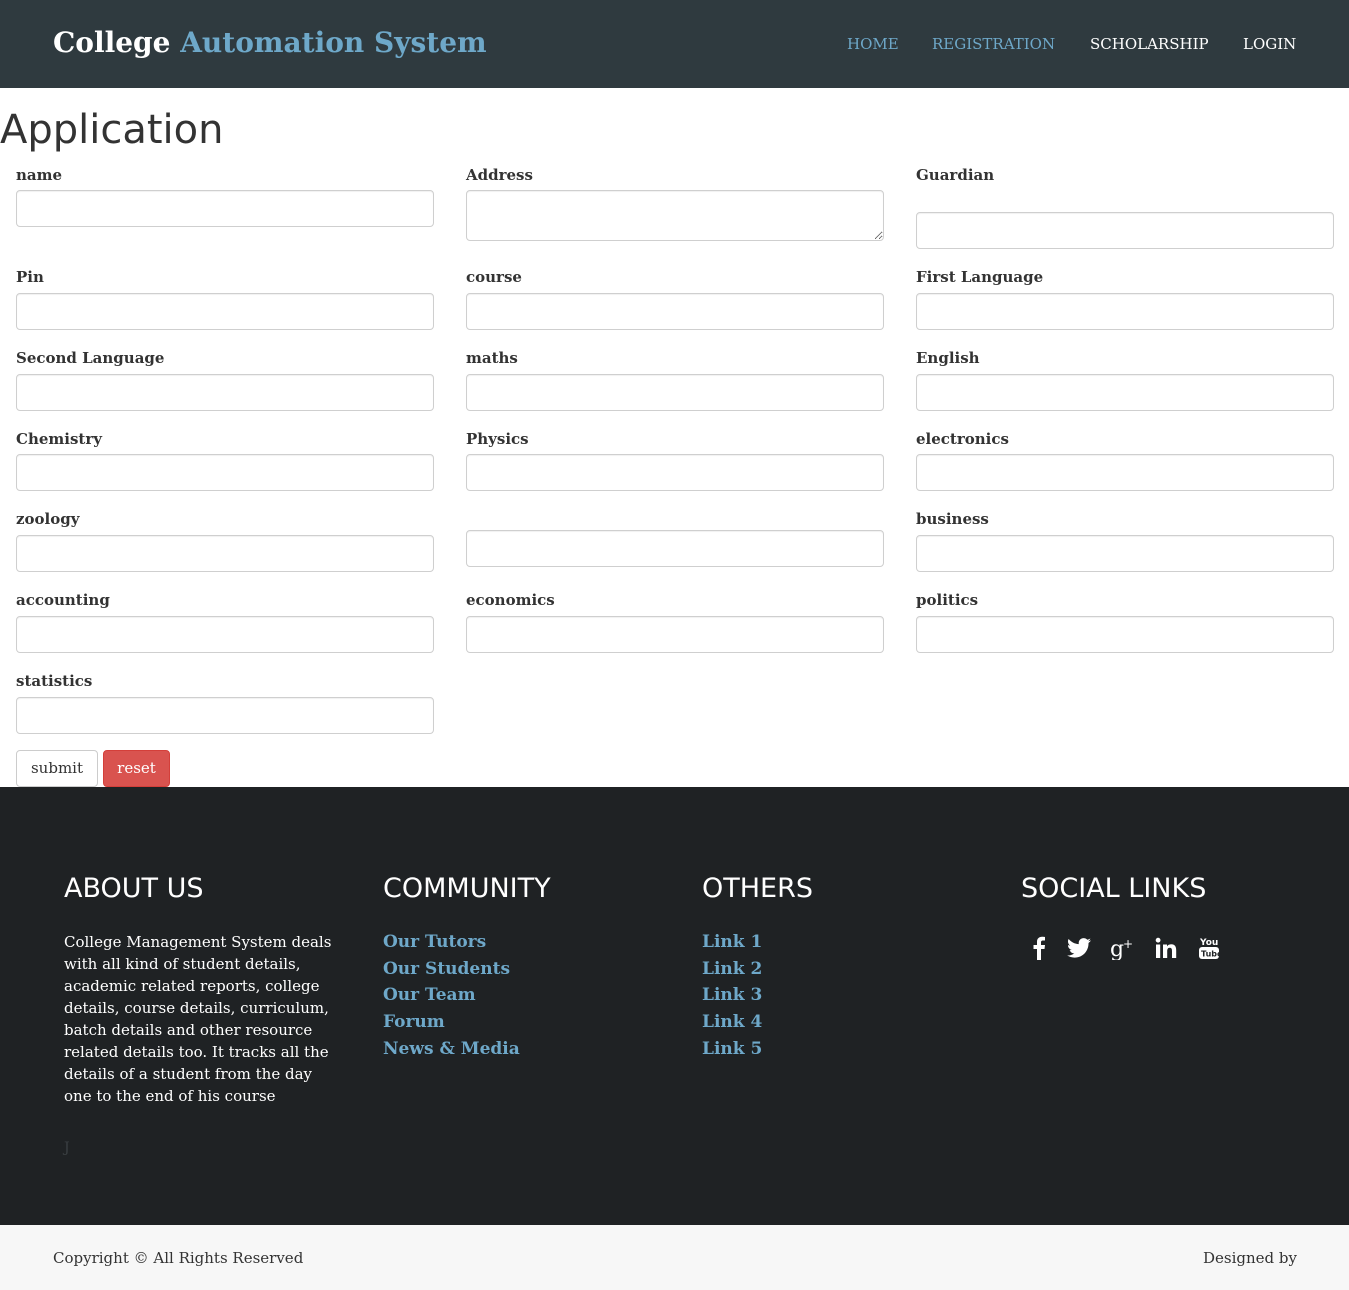 This screenshot has height=1290, width=1349. What do you see at coordinates (732, 942) in the screenshot?
I see `link-1: Link 1` at bounding box center [732, 942].